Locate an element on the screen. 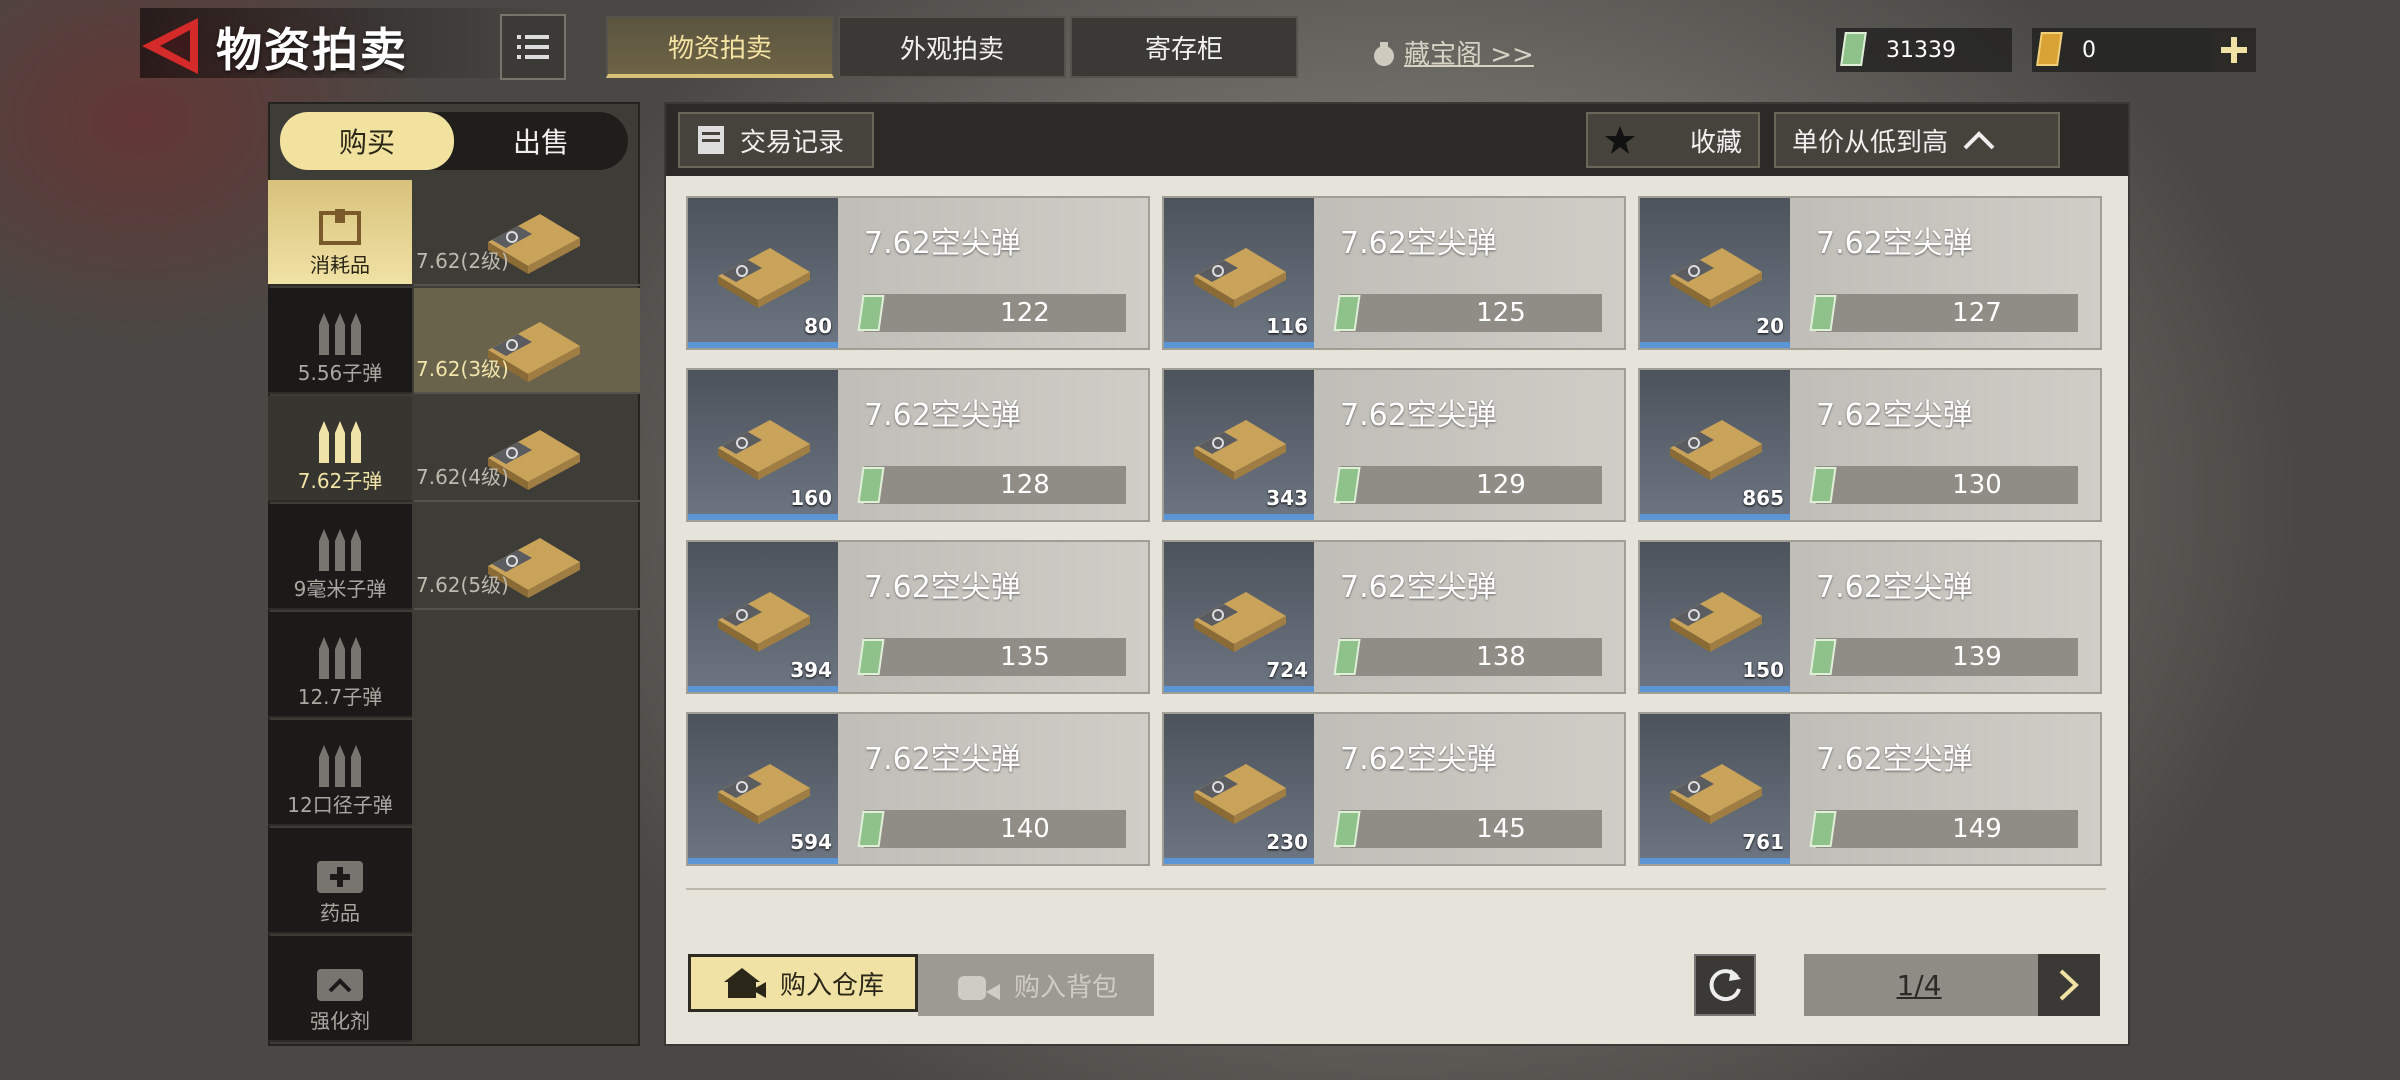 This screenshot has width=2400, height=1080. item-price-bar: 138 is located at coordinates (1467, 657).